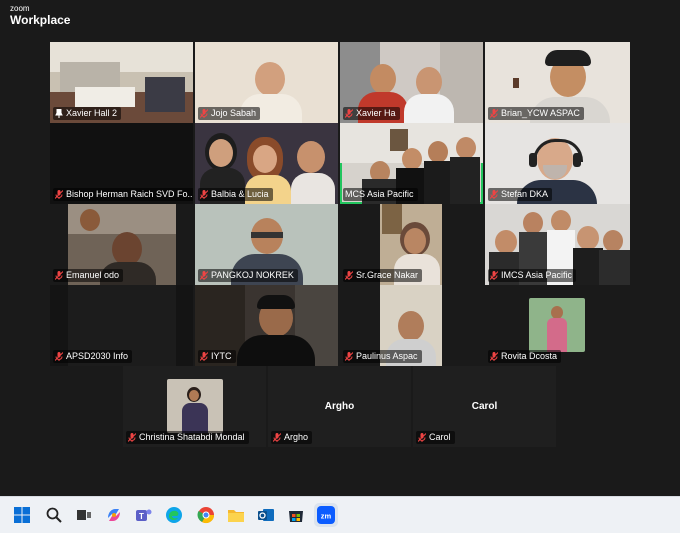 This screenshot has height=533, width=680. Describe the element at coordinates (40, 20) in the screenshot. I see `brand-workplace: Workplace` at that location.